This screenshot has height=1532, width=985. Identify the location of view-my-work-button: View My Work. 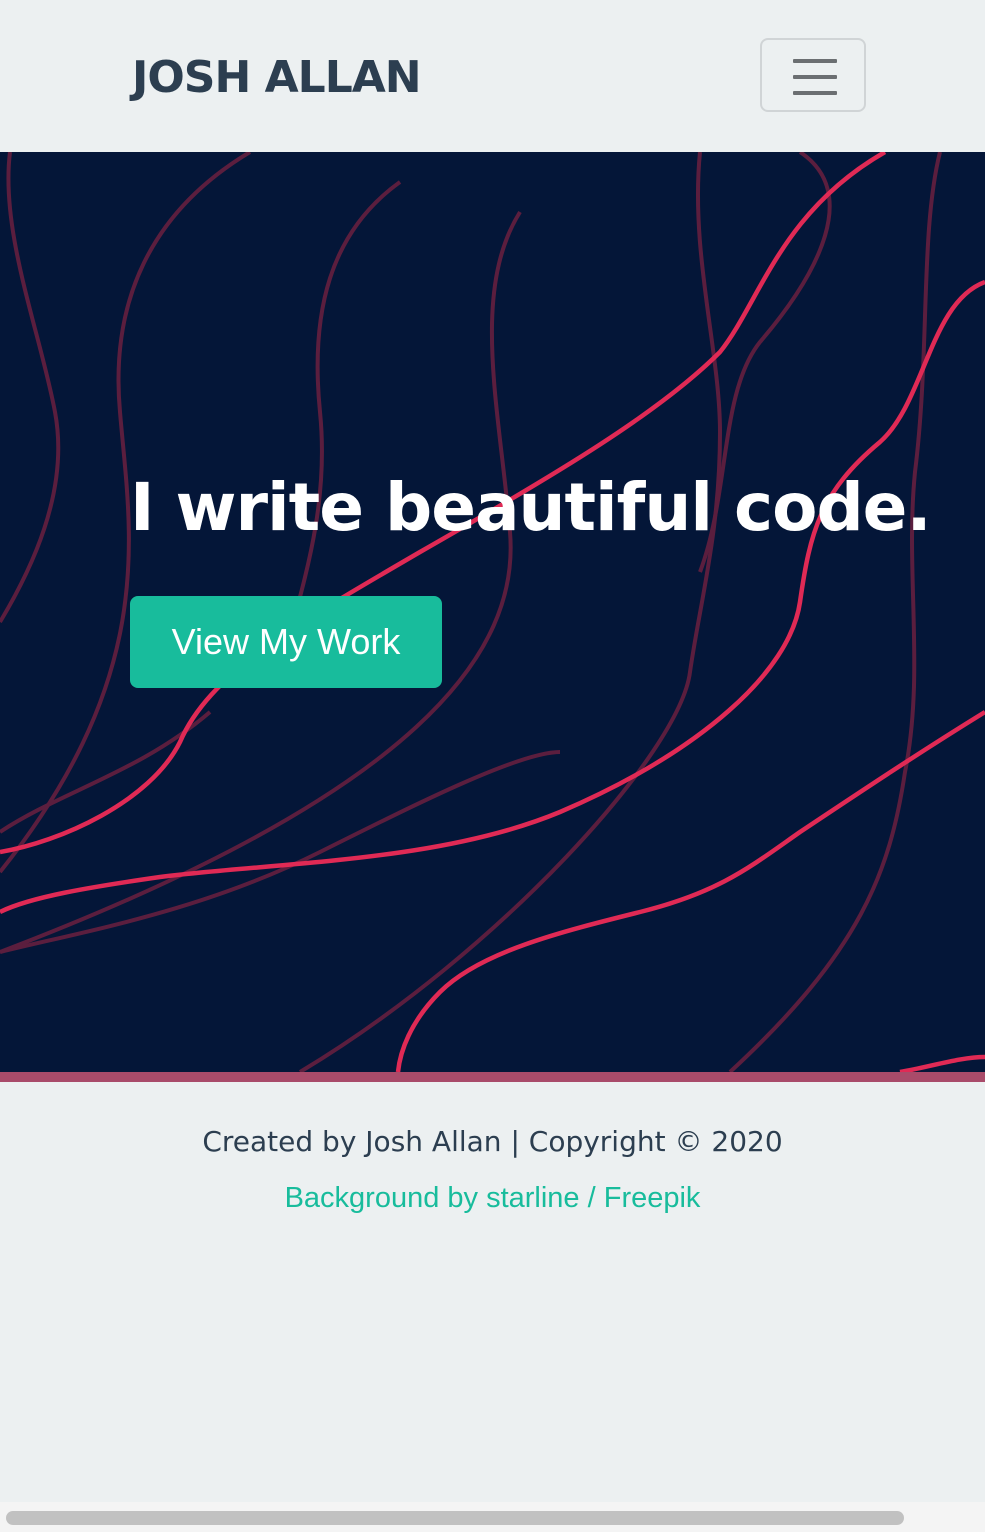
(286, 642).